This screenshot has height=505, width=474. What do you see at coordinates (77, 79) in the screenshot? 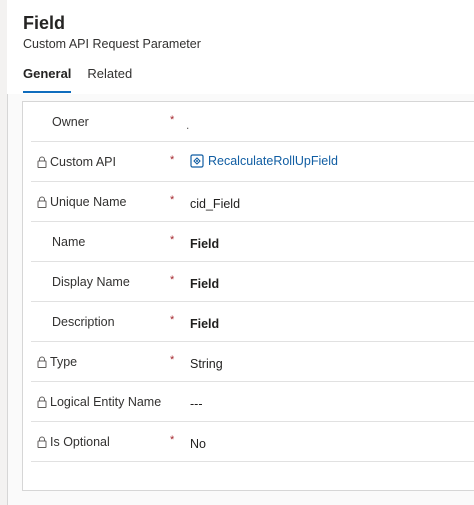
I see `tab-bar: General Related` at bounding box center [77, 79].